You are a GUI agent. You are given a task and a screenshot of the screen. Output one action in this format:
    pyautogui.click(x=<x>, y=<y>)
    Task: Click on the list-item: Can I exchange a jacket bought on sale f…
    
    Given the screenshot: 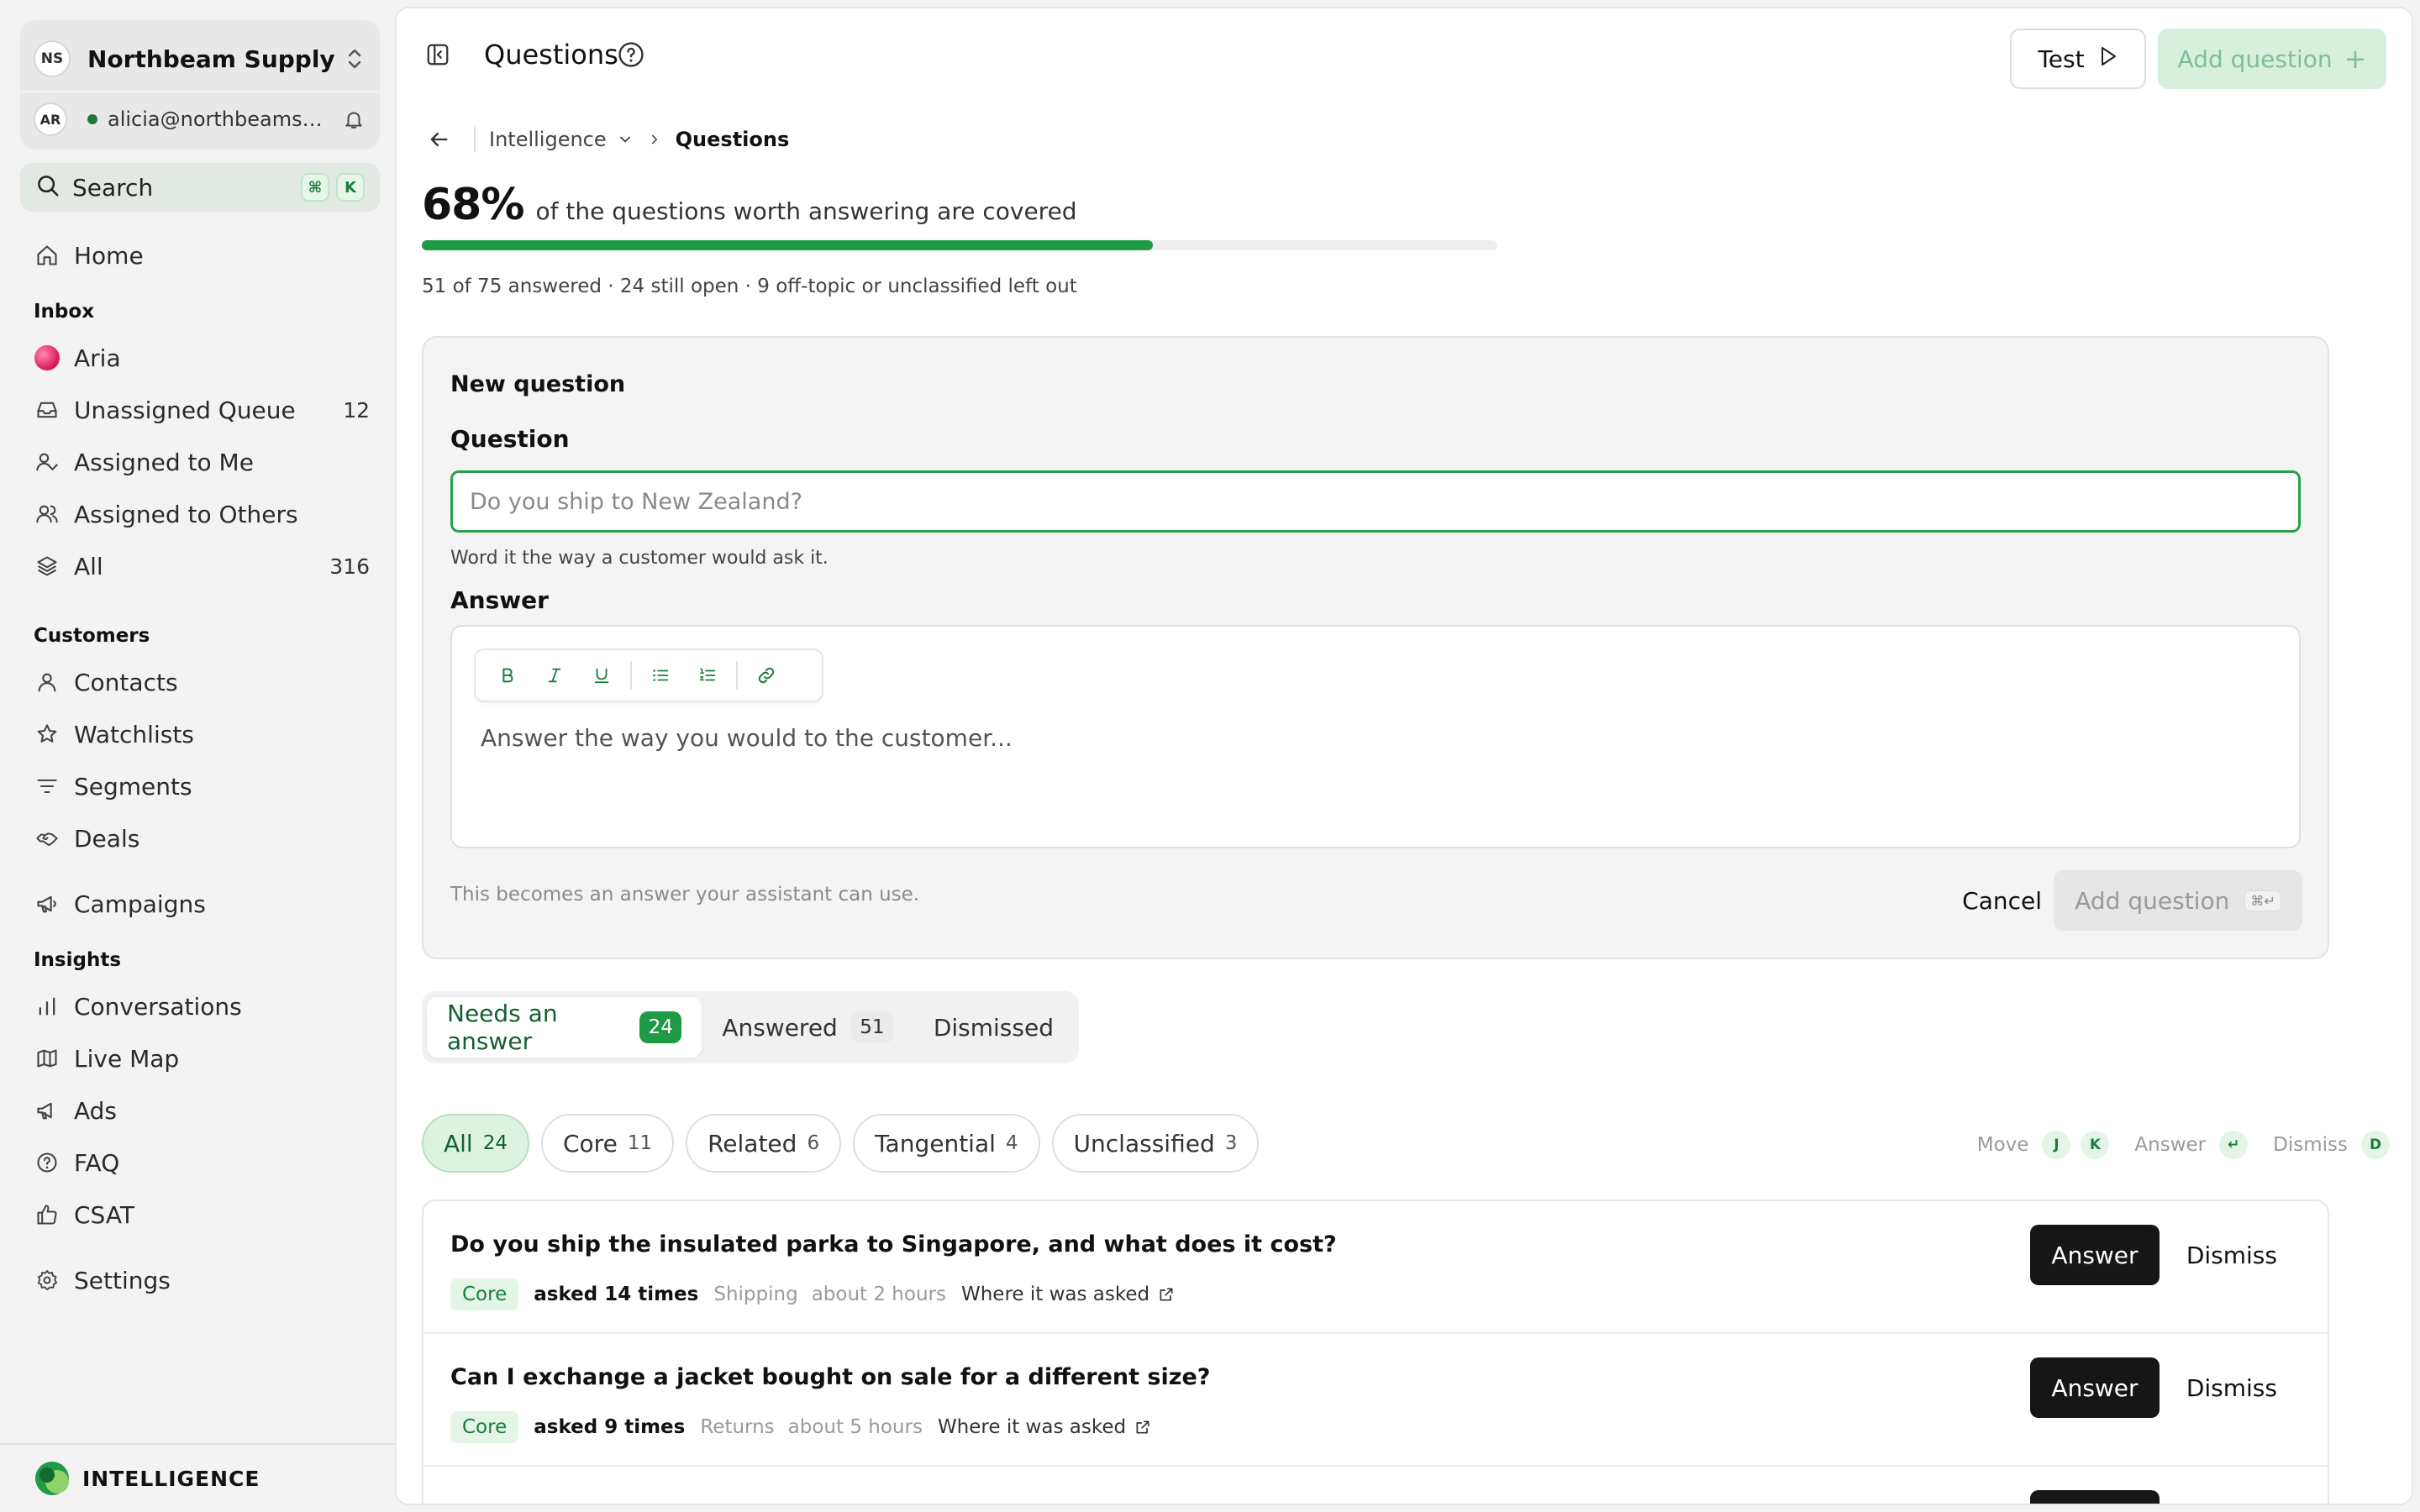 What is the action you would take?
    pyautogui.click(x=1376, y=1400)
    